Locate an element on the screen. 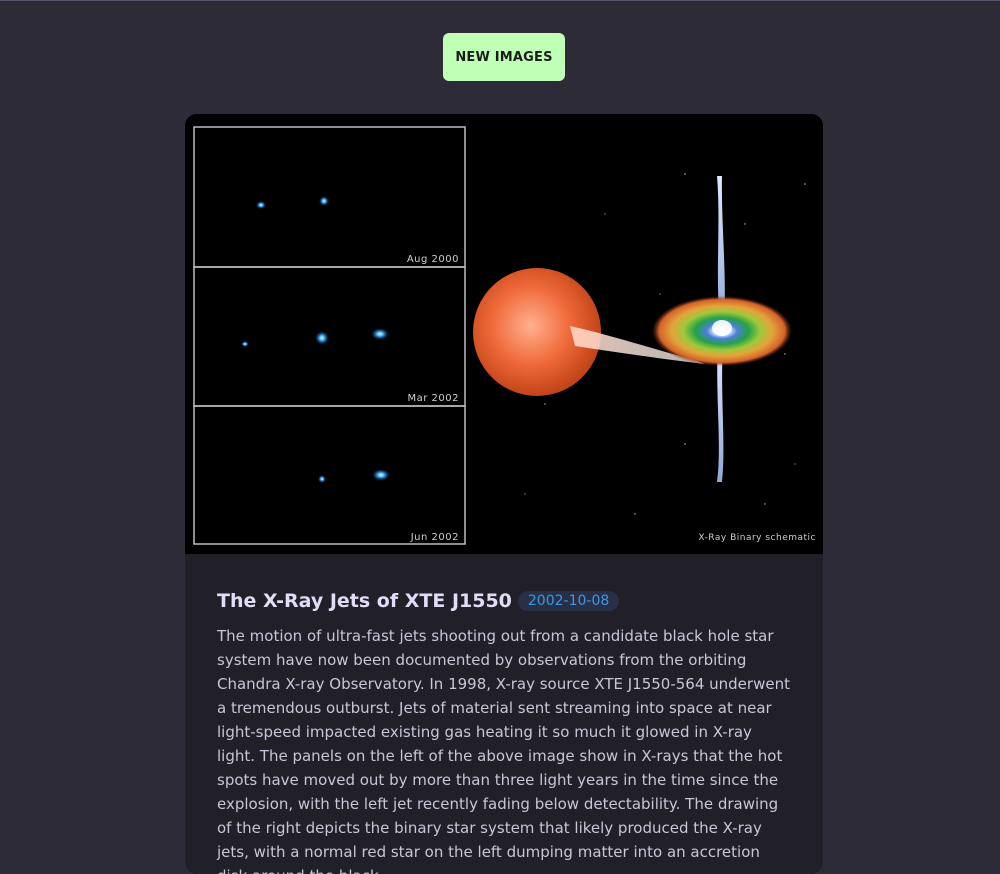 The image size is (1000, 874). title-row: The X-Ray Jets of XTE J1550 2002-10-08 is located at coordinates (507, 601).